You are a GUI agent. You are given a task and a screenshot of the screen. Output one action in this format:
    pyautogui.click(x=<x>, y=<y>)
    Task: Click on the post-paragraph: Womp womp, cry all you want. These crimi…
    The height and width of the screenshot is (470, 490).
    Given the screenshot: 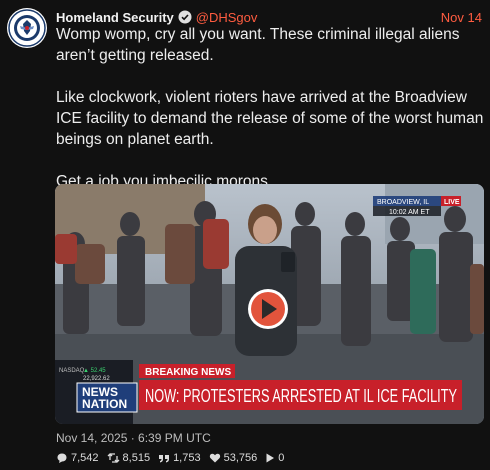 What is the action you would take?
    pyautogui.click(x=258, y=45)
    